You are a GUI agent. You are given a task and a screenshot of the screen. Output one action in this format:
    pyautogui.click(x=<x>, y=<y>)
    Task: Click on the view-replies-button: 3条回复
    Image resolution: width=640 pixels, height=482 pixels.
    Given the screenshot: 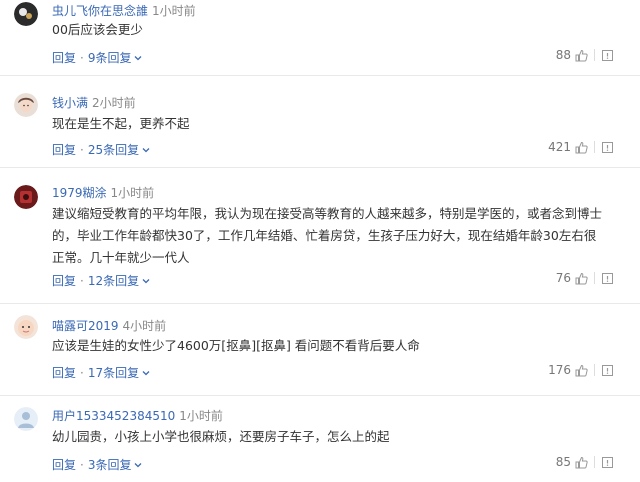 What is the action you would take?
    pyautogui.click(x=110, y=464)
    